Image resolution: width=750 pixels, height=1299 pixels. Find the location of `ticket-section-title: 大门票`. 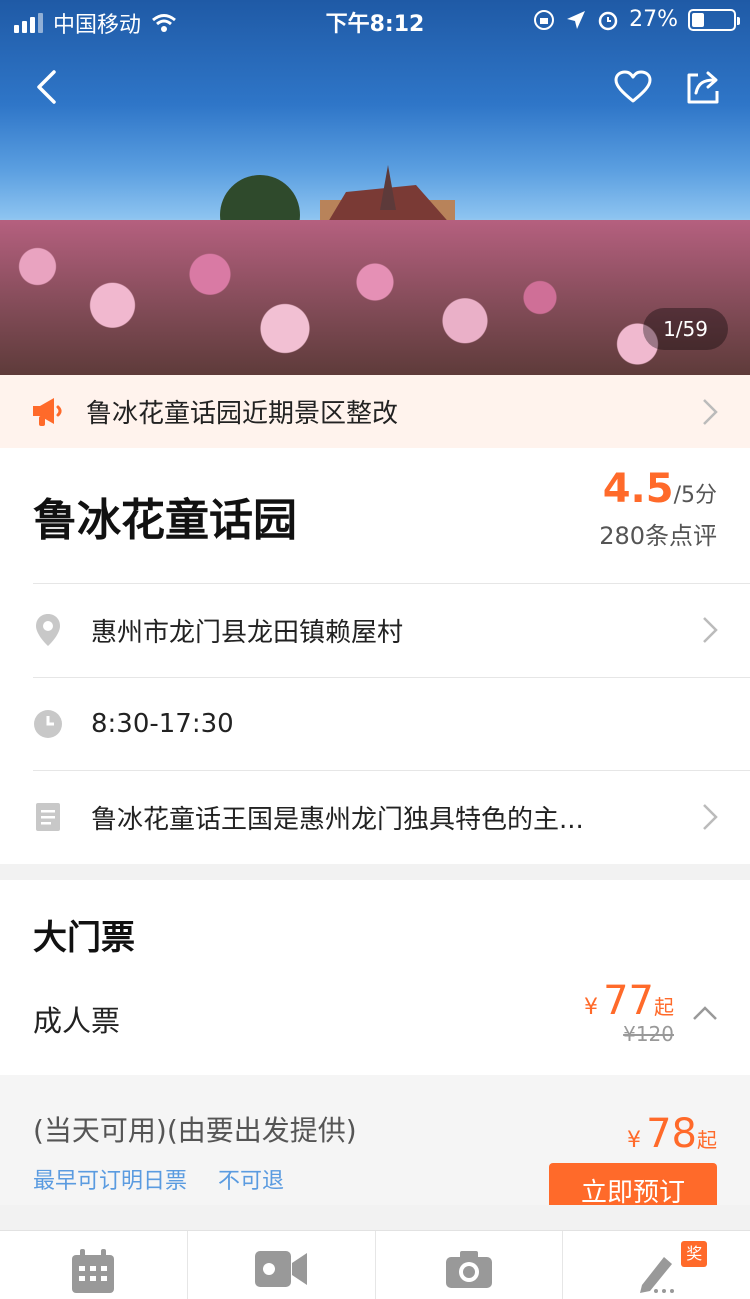

ticket-section-title: 大门票 is located at coordinates (84, 938).